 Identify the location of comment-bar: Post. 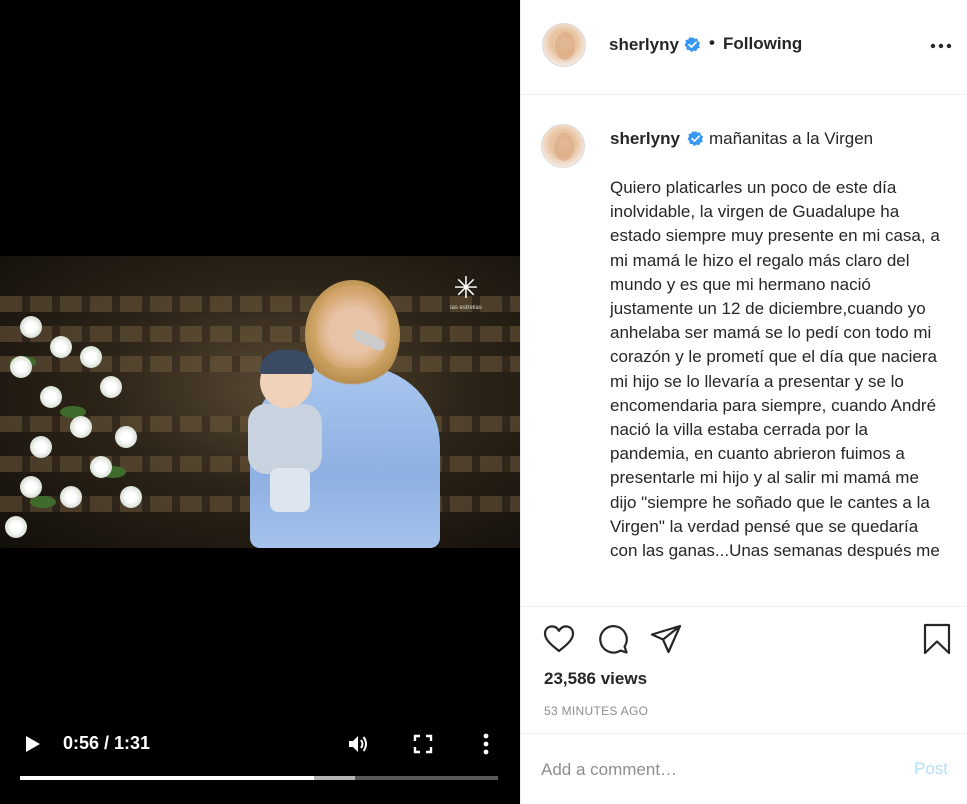
(744, 768).